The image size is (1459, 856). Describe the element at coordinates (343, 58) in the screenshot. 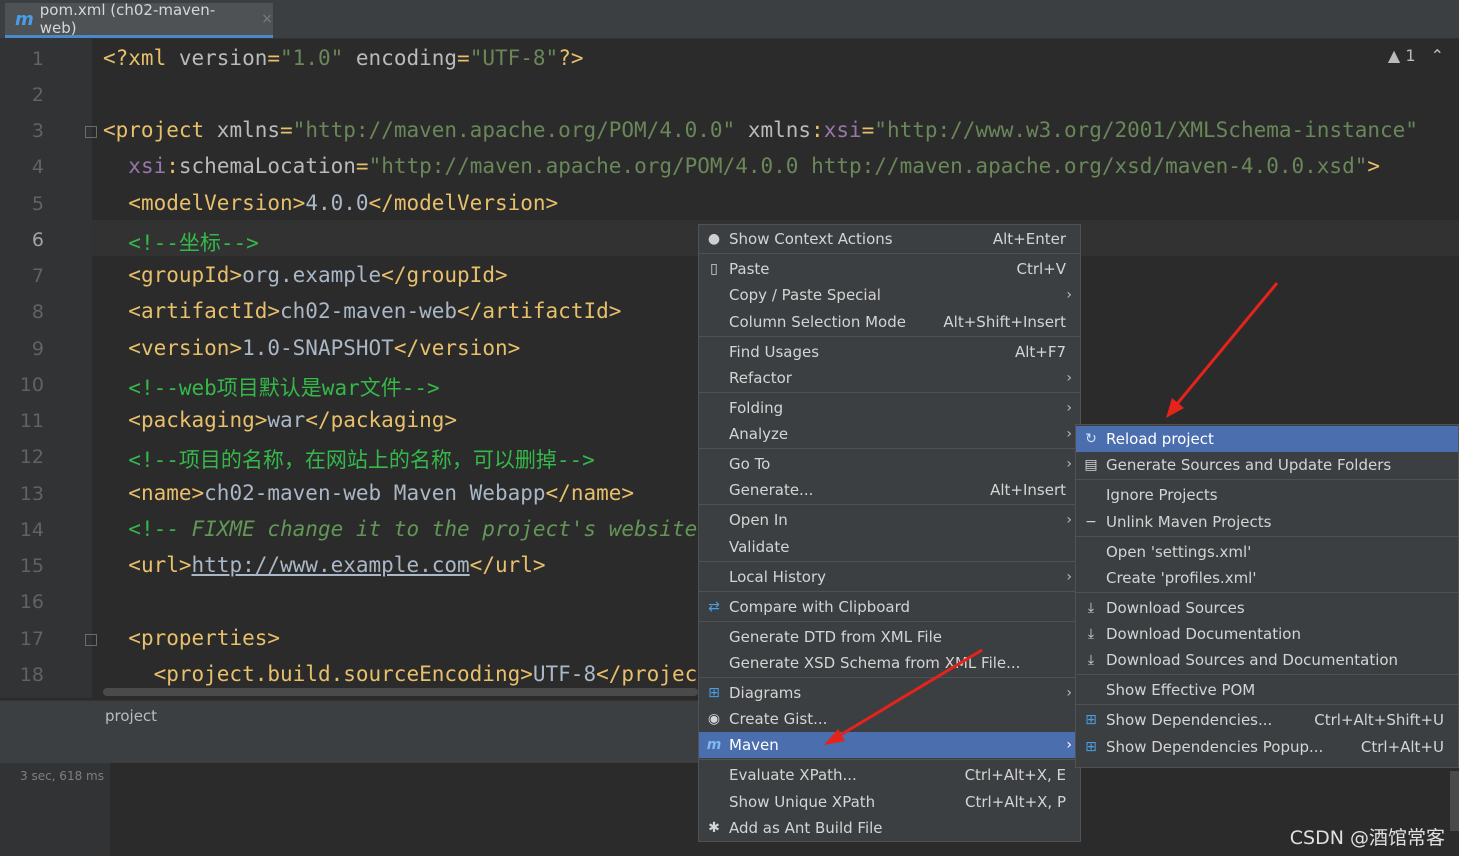

I see `code-line: <?xml version="1.0" encoding="UTF-8"?>` at that location.